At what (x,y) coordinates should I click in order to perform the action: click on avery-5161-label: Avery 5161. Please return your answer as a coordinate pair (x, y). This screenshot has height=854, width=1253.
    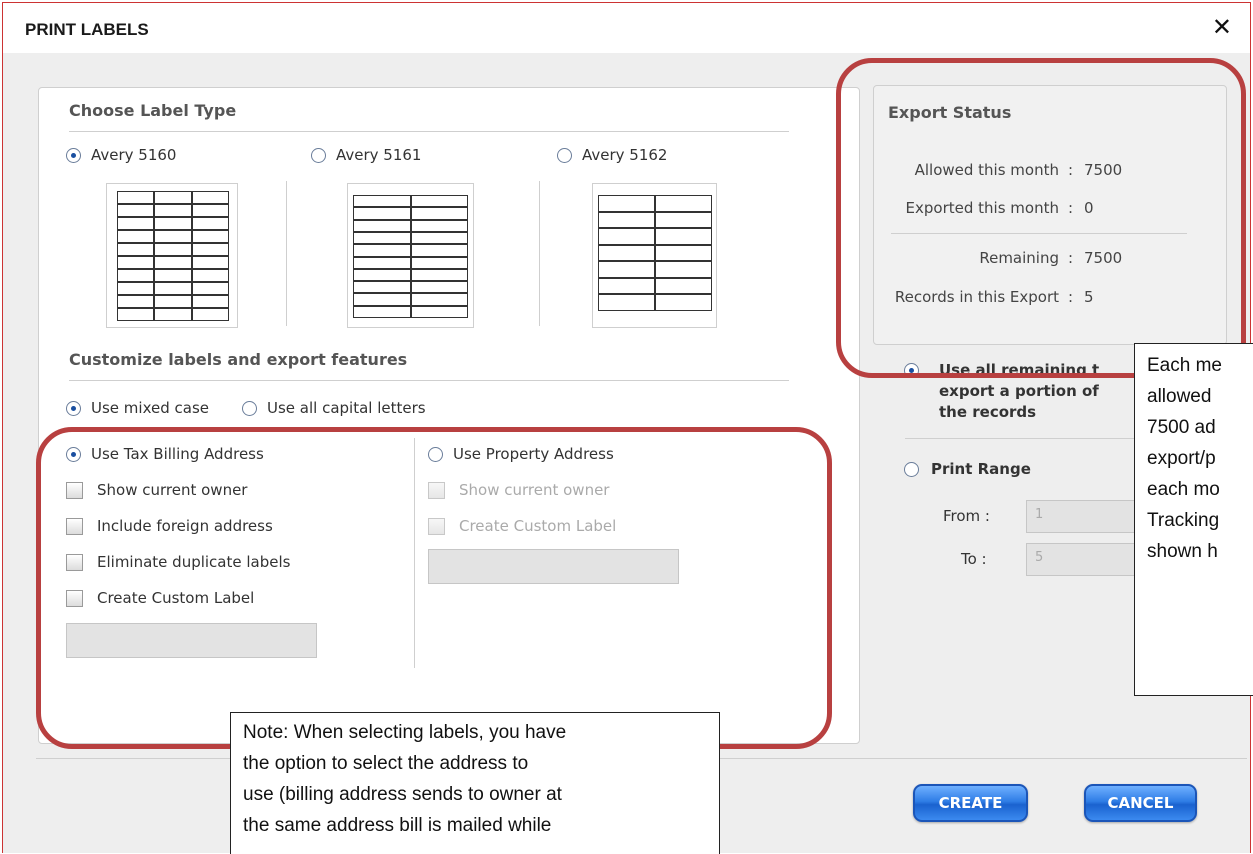
    Looking at the image, I should click on (379, 155).